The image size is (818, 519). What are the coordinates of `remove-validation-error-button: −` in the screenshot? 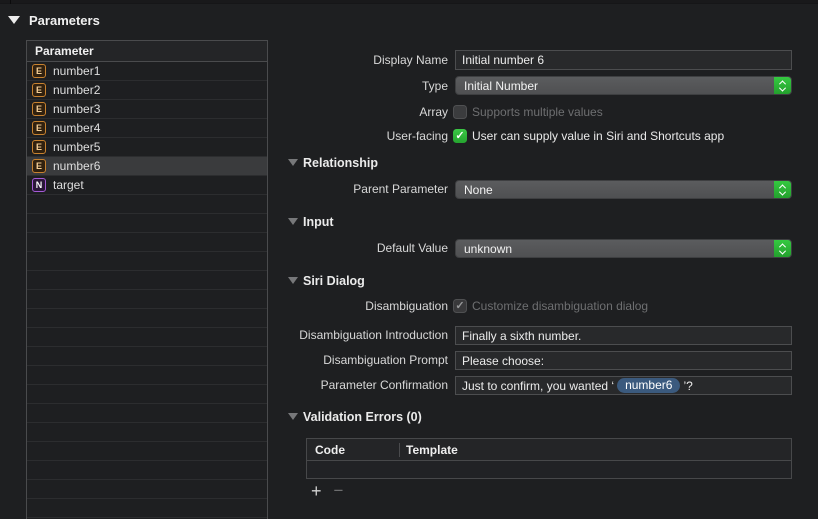 It's located at (339, 491).